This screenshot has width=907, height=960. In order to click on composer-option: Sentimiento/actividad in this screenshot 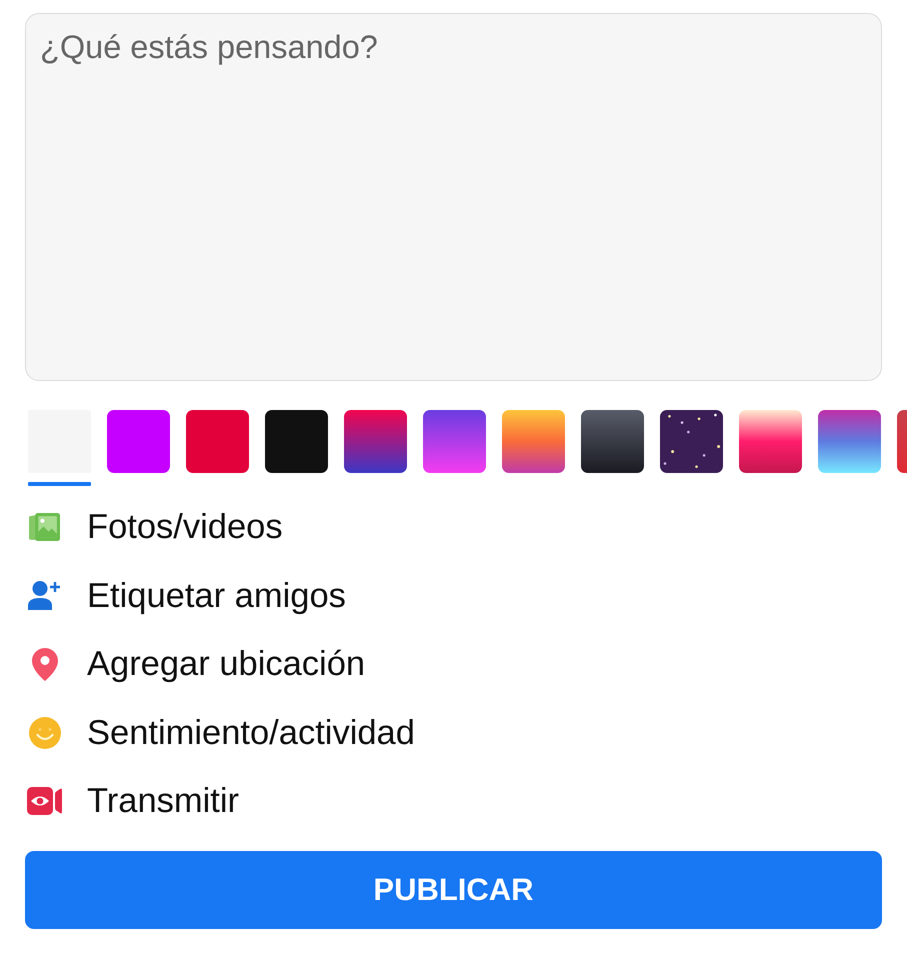, I will do `click(221, 732)`.